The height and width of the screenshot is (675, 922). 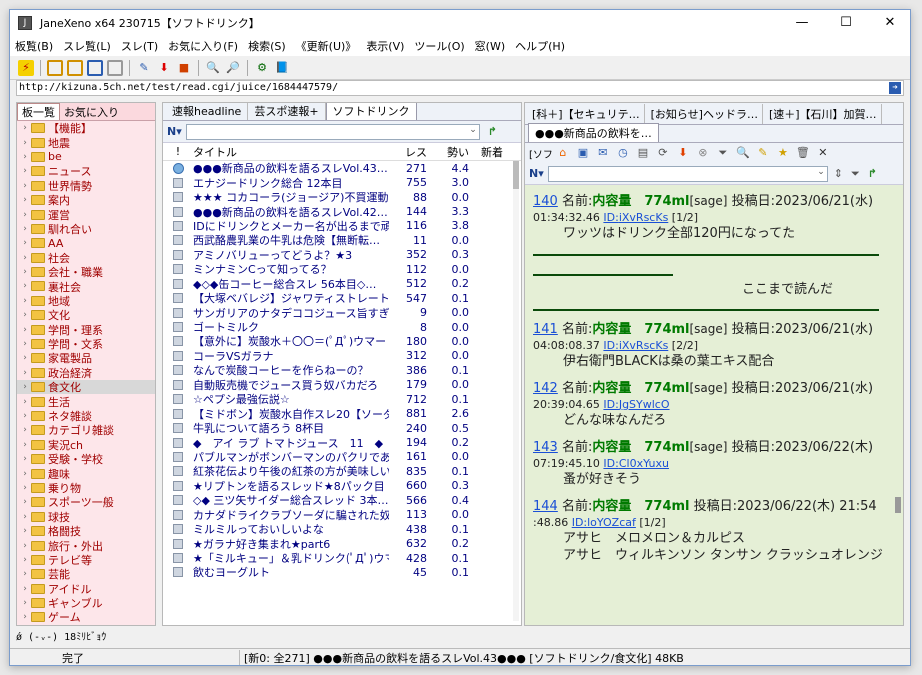 I want to click on tree-item: › 世界情勢, so click(x=86, y=186).